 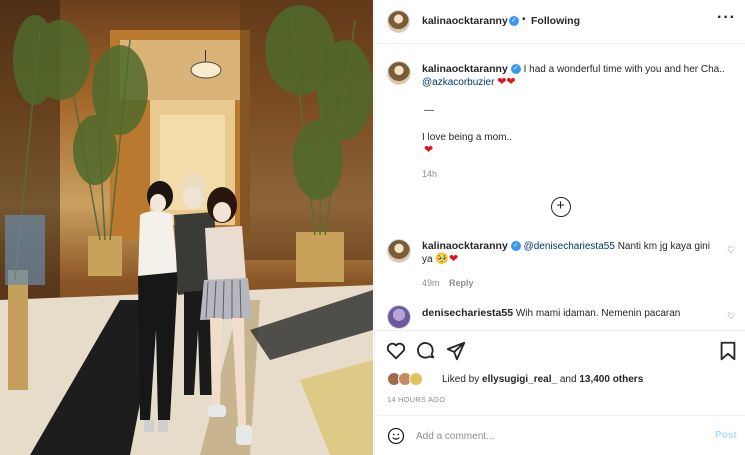 What do you see at coordinates (399, 73) in the screenshot?
I see `caption-author-avatar` at bounding box center [399, 73].